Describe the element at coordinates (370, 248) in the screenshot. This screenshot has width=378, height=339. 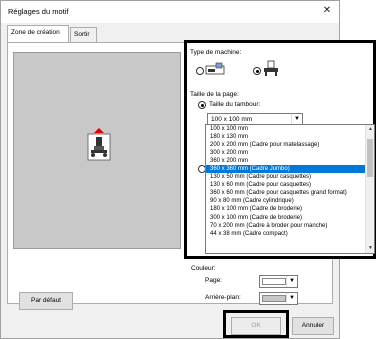
I see `scroll-down-icon: ▼` at that location.